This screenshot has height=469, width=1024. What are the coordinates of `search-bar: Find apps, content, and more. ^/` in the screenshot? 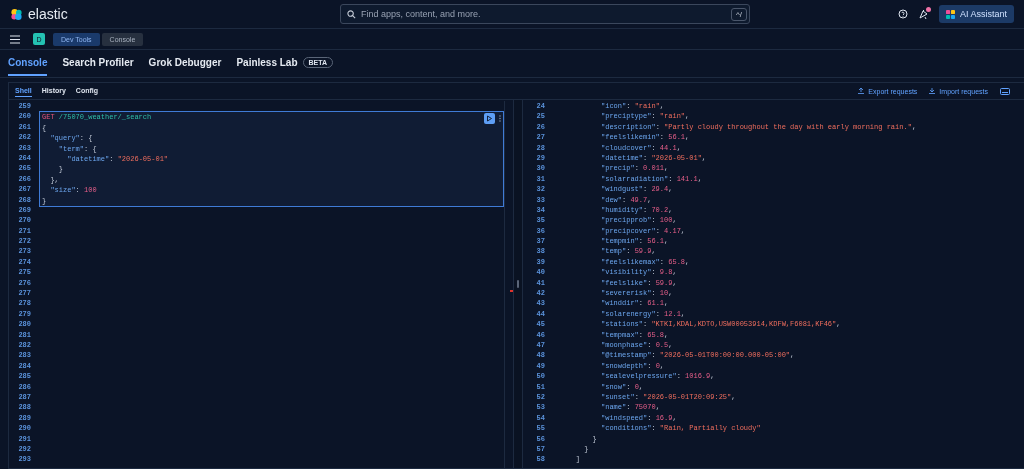 It's located at (545, 14).